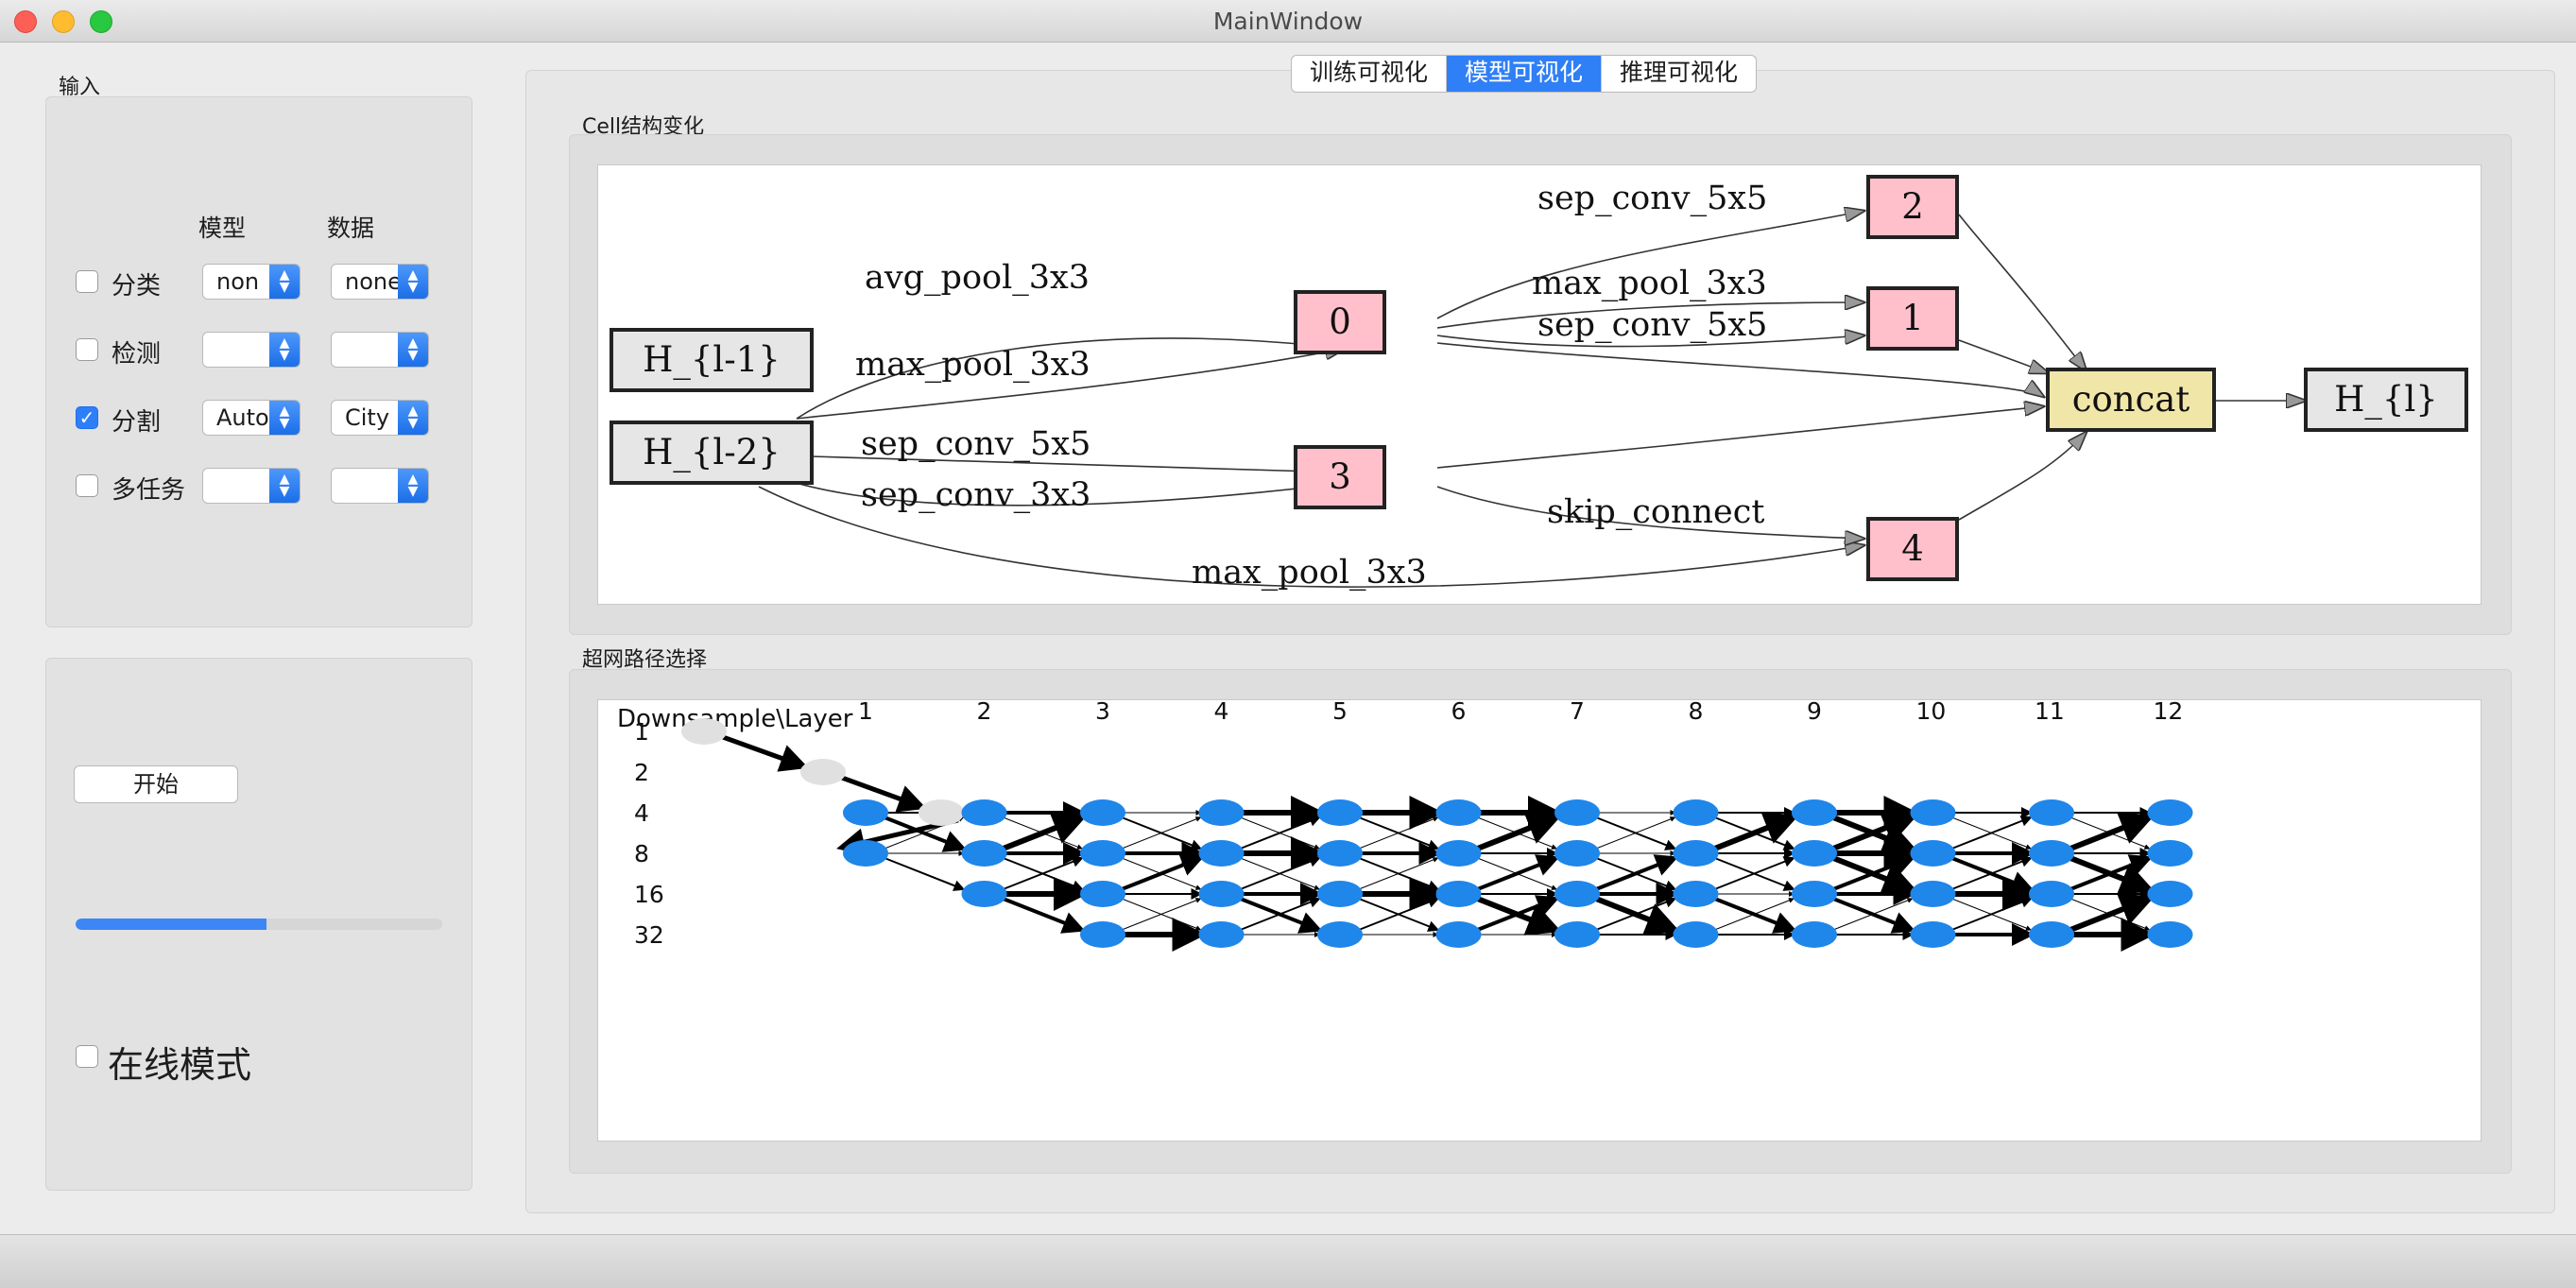  What do you see at coordinates (222, 228) in the screenshot?
I see `model-column-header: 模型` at bounding box center [222, 228].